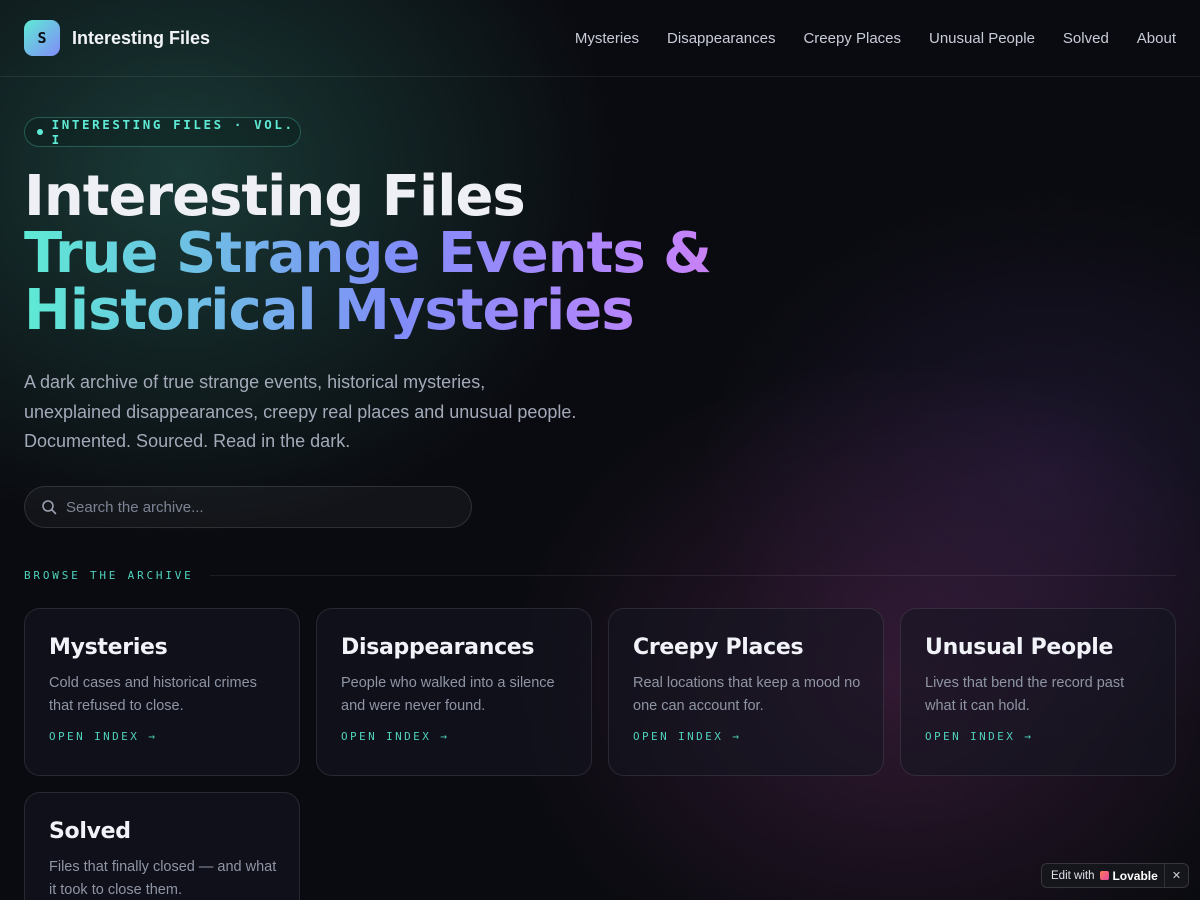 The image size is (1200, 900). What do you see at coordinates (852, 38) in the screenshot?
I see `nav-link-creepy-places: Creepy Places` at bounding box center [852, 38].